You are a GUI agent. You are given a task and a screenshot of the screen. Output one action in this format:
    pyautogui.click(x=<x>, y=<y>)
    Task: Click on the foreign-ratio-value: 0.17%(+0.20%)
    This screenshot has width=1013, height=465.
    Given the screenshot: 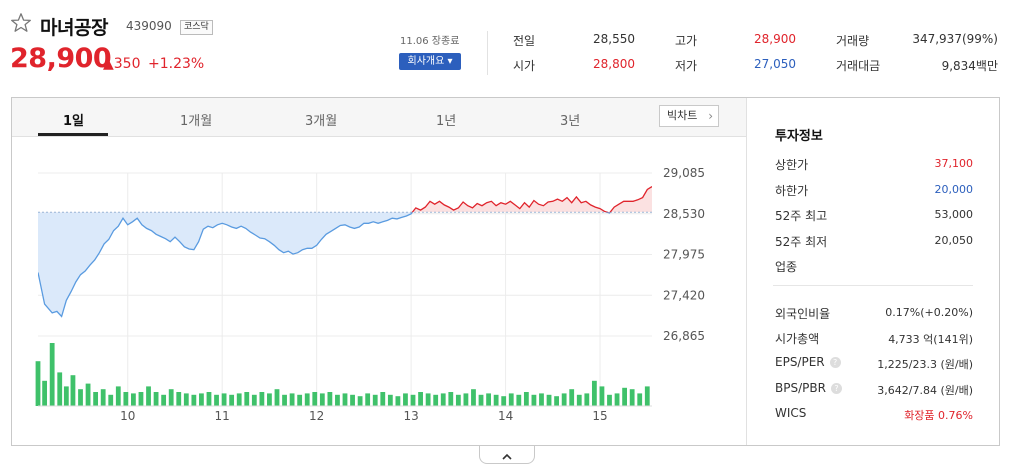 What is the action you would take?
    pyautogui.click(x=929, y=312)
    